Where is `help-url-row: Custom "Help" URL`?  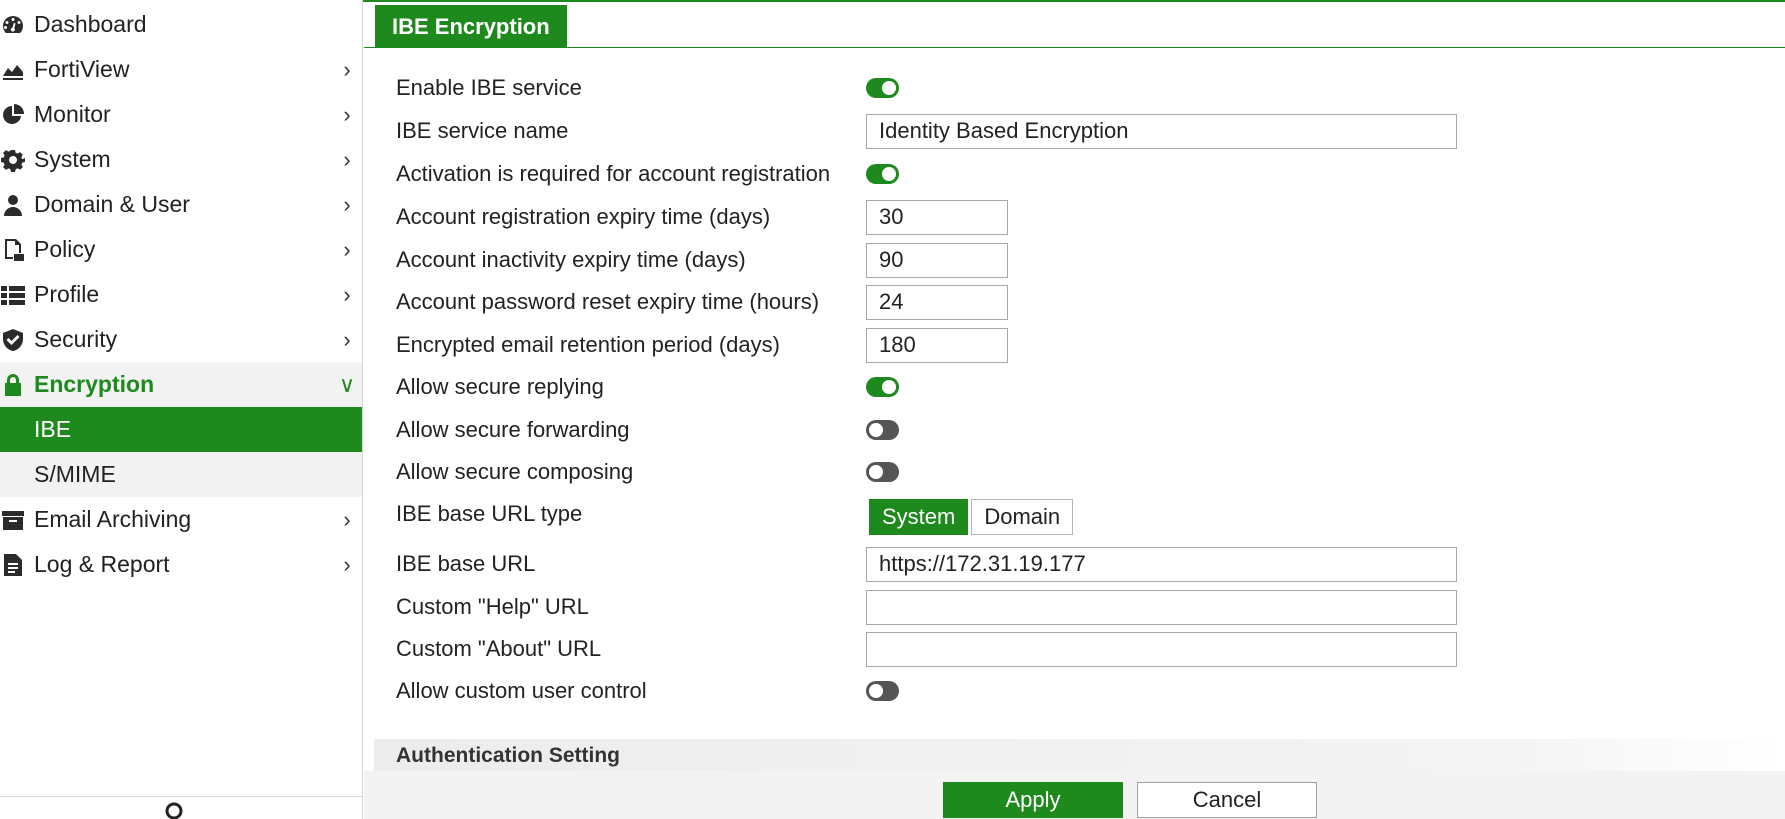
help-url-row: Custom "Help" URL is located at coordinates (1074, 607).